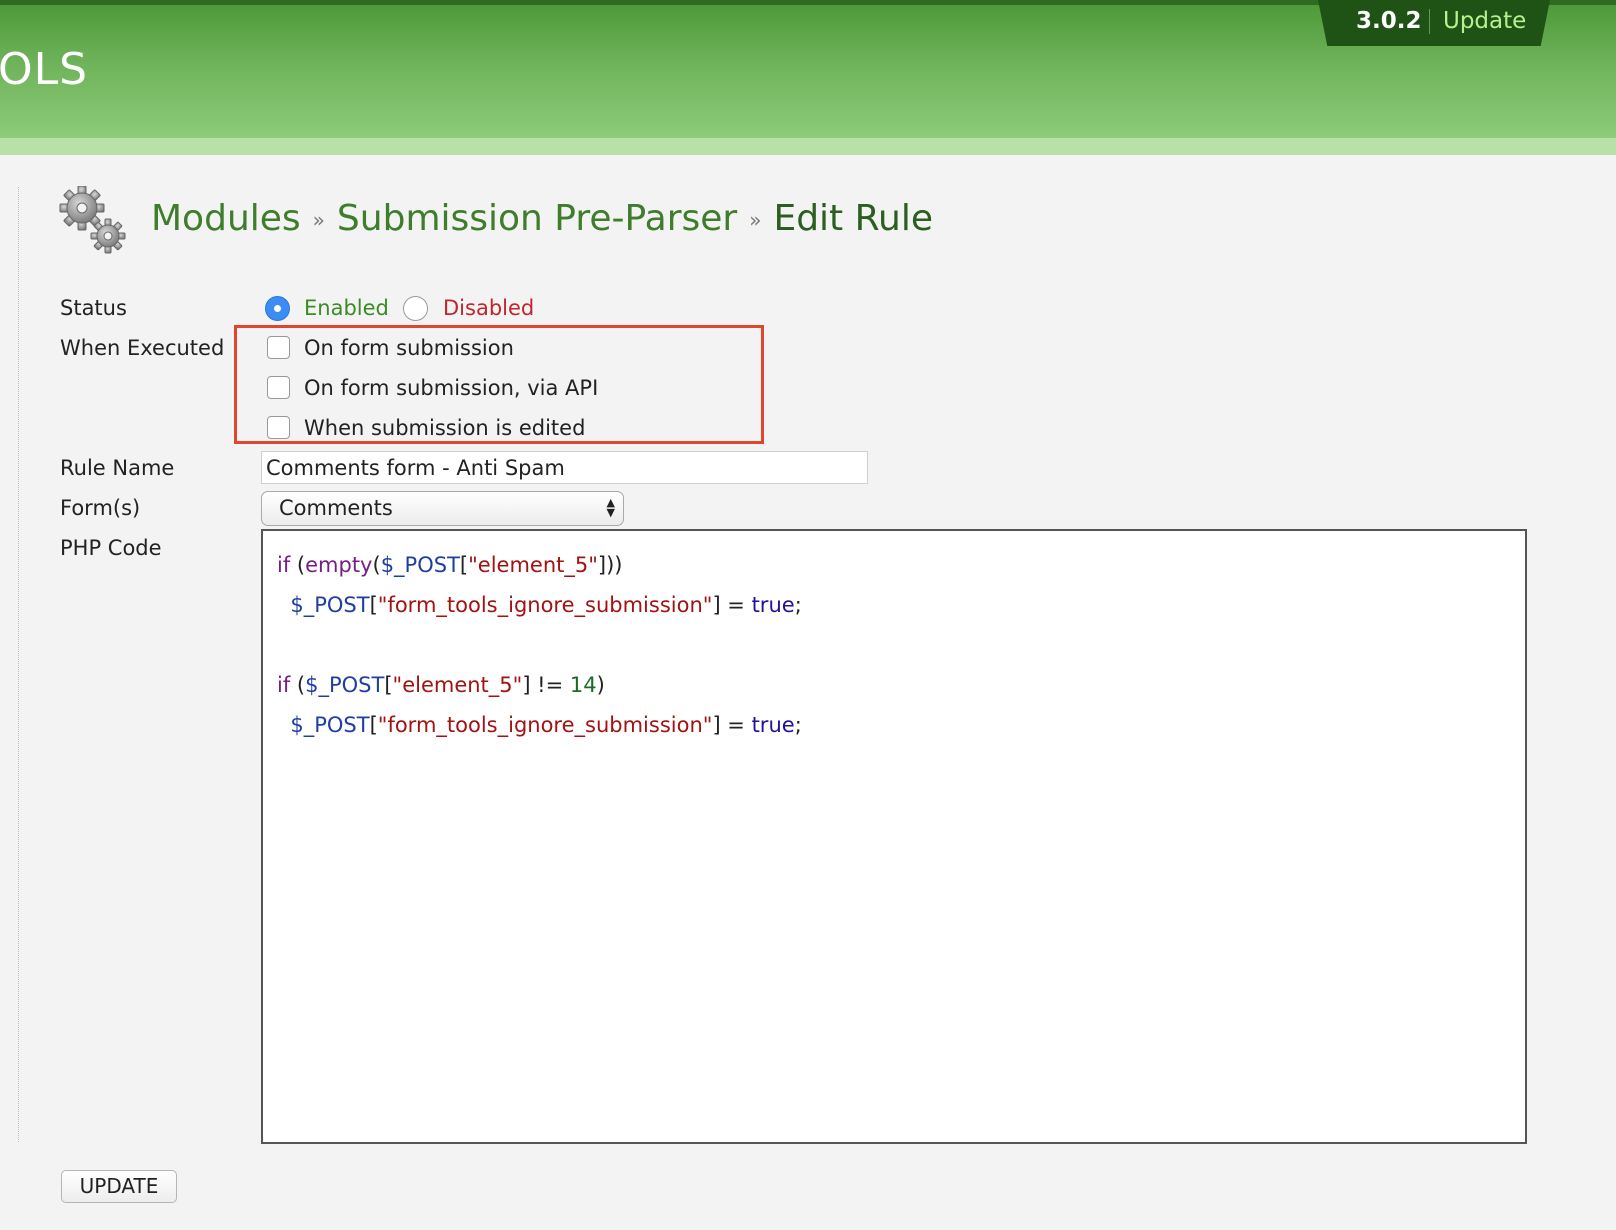 This screenshot has height=1230, width=1616. I want to click on forms-label: Form(s), so click(100, 508).